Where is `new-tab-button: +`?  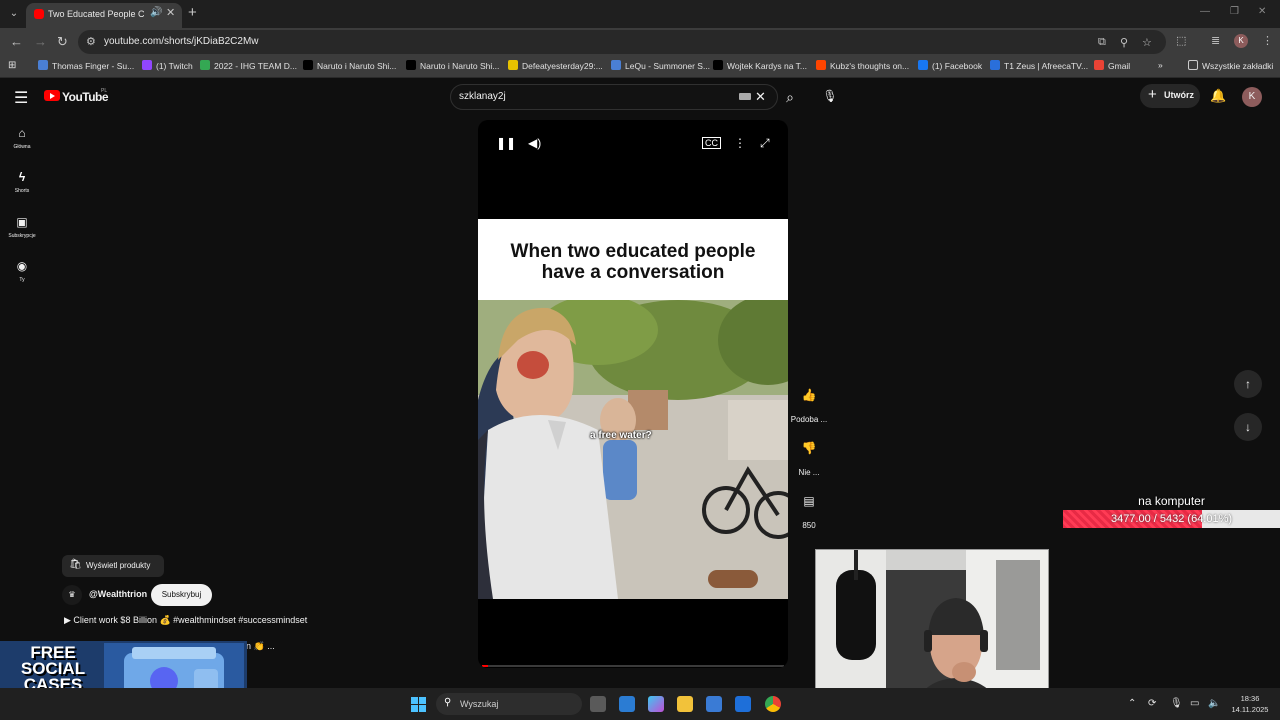
new-tab-button: + is located at coordinates (192, 12).